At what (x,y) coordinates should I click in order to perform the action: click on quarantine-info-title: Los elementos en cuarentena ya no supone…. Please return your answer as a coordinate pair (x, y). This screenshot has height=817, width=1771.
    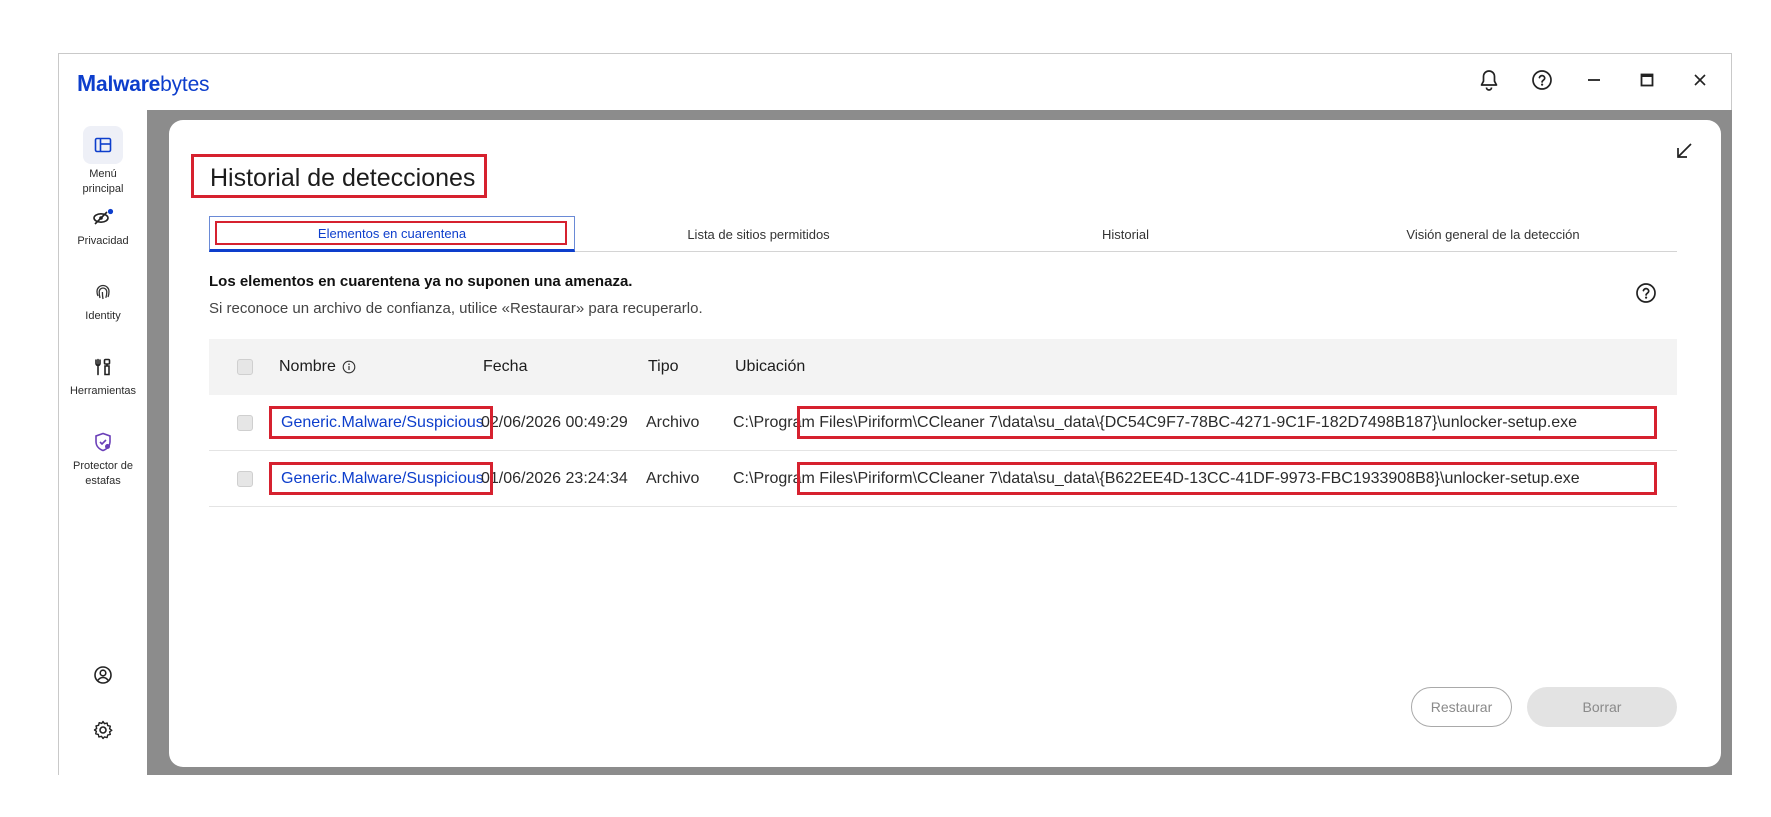
    Looking at the image, I should click on (421, 281).